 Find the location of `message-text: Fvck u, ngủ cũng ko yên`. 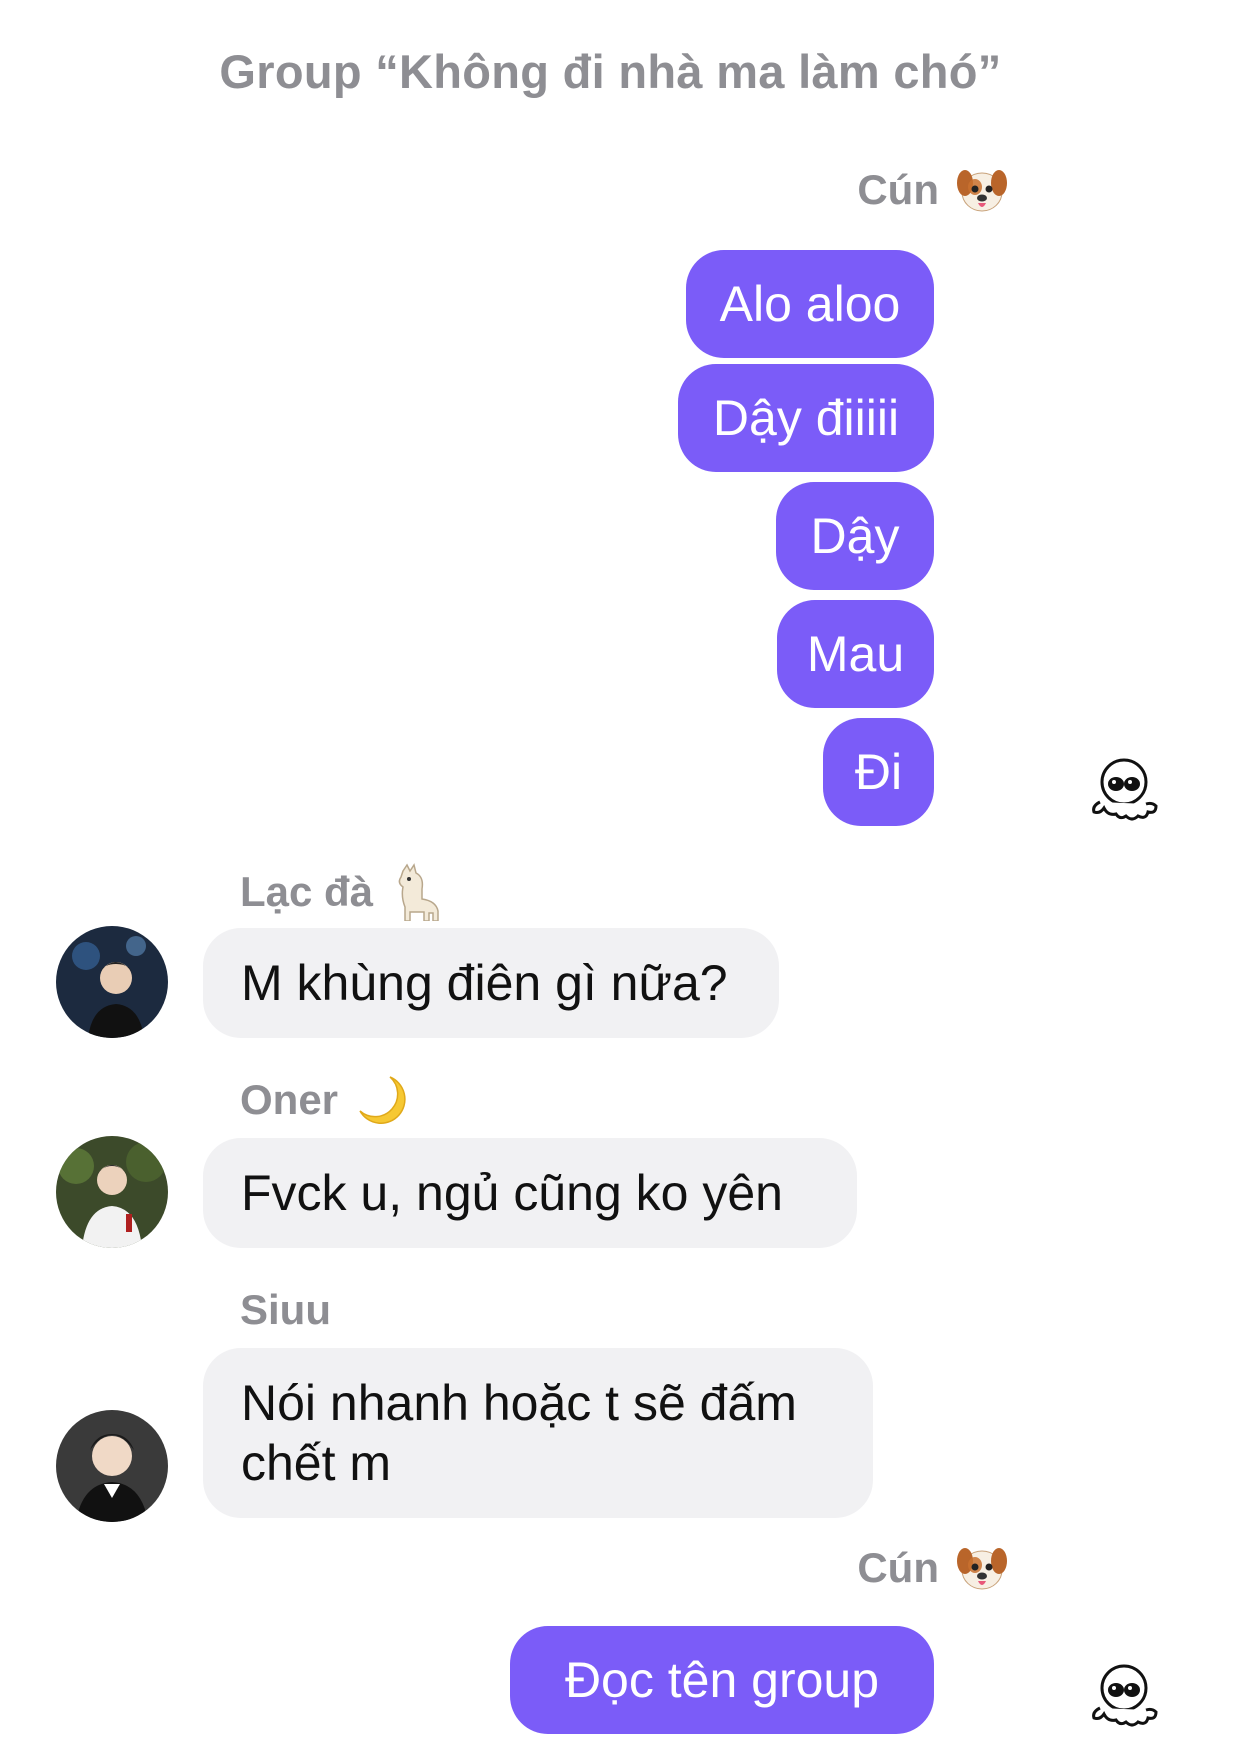

message-text: Fvck u, ngủ cũng ko yên is located at coordinates (512, 1193).